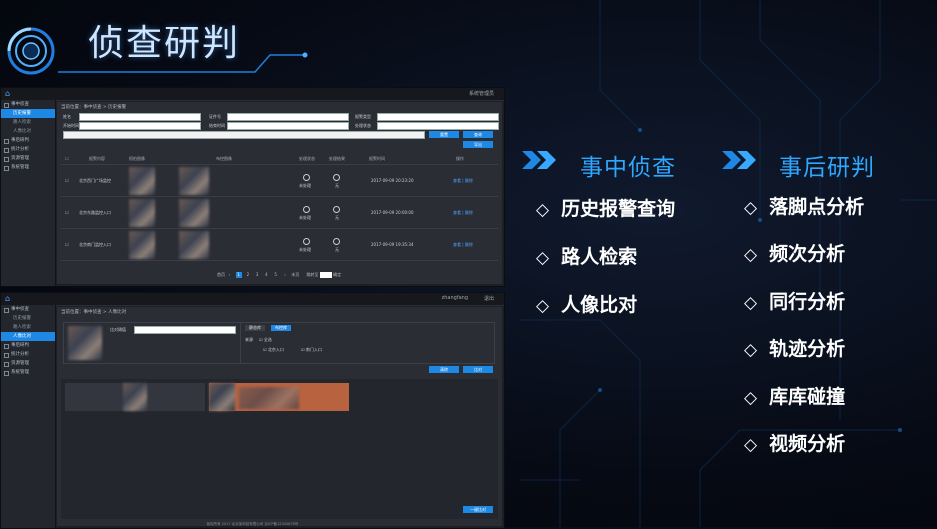  Describe the element at coordinates (295, 274) in the screenshot. I see `last-page-link: 末页` at that location.